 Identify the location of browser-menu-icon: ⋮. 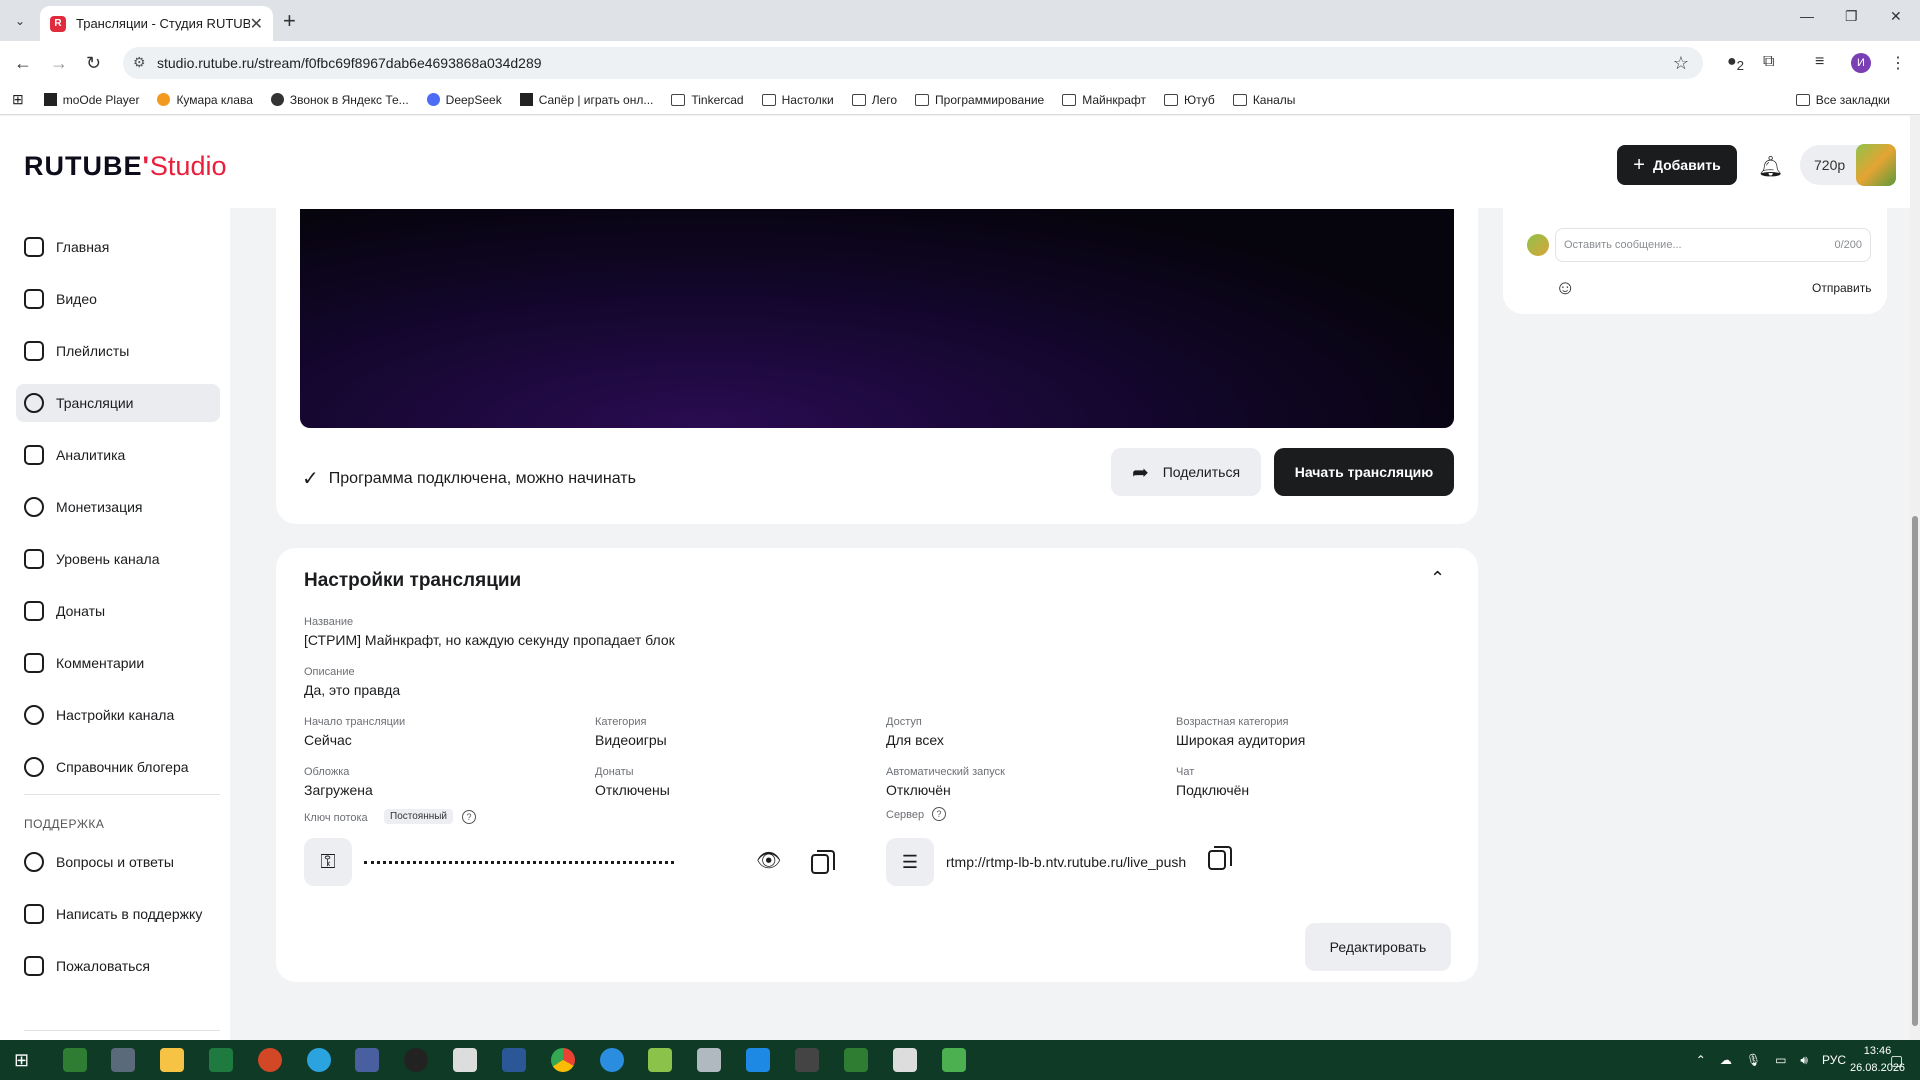
(1898, 63).